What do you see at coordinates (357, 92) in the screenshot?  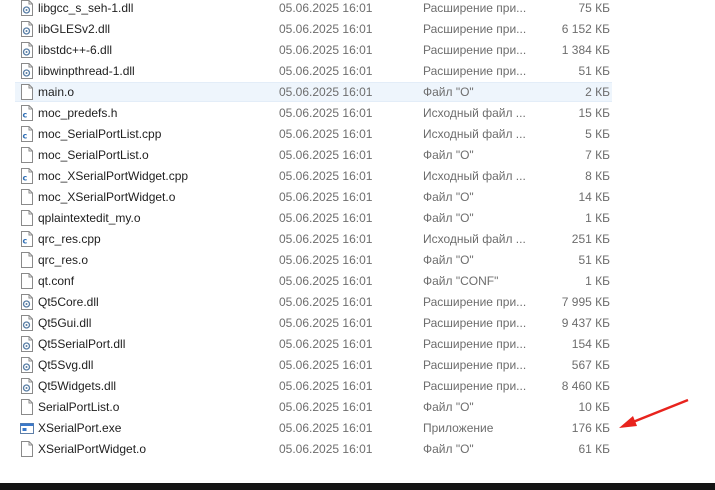 I see `file-row: main.o 05.06.2025 16:01 Файл "O" 2 КБ` at bounding box center [357, 92].